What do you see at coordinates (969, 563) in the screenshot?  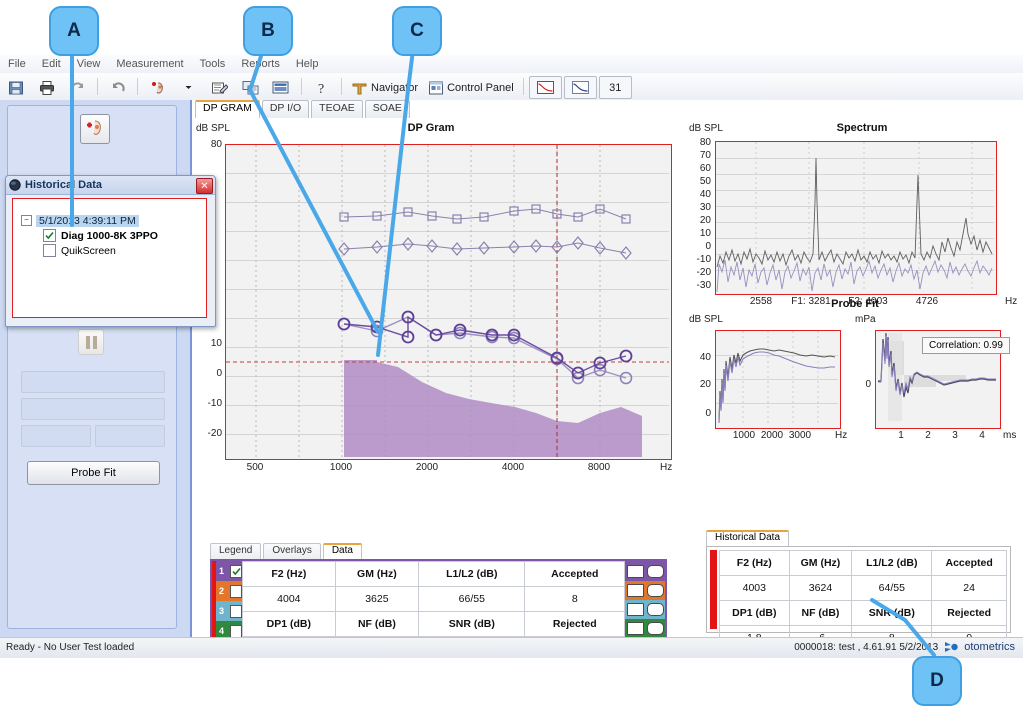 I see `hist-header-accepted: Accepted` at bounding box center [969, 563].